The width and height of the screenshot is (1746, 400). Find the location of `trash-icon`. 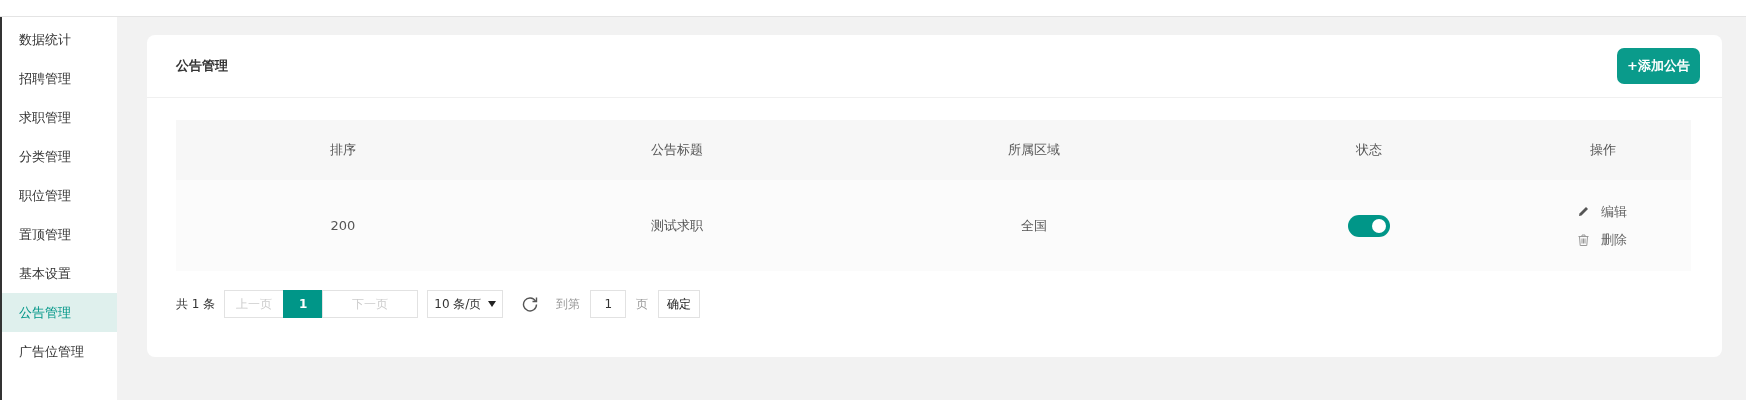

trash-icon is located at coordinates (1583, 239).